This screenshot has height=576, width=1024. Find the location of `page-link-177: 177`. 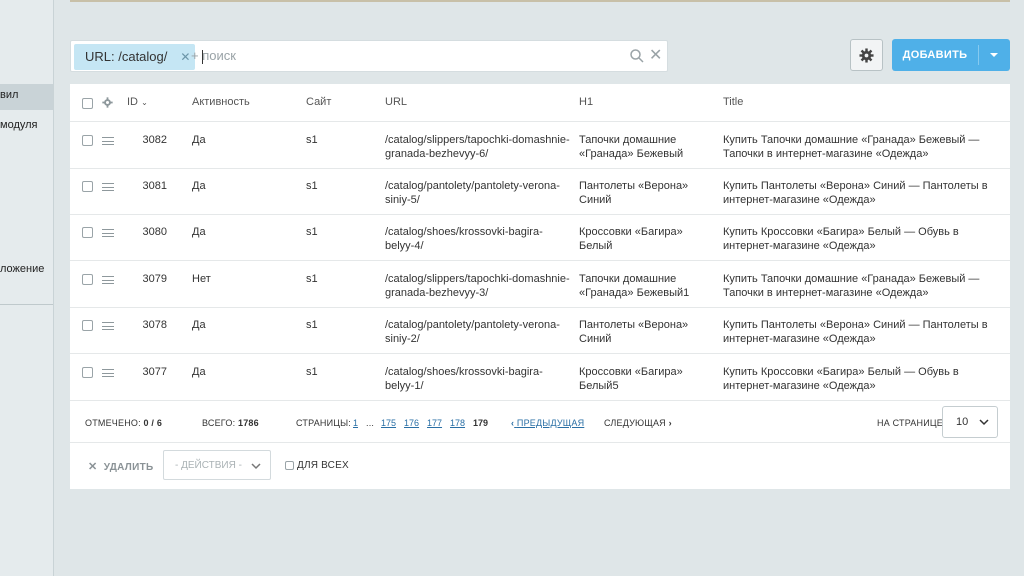

page-link-177: 177 is located at coordinates (434, 423).